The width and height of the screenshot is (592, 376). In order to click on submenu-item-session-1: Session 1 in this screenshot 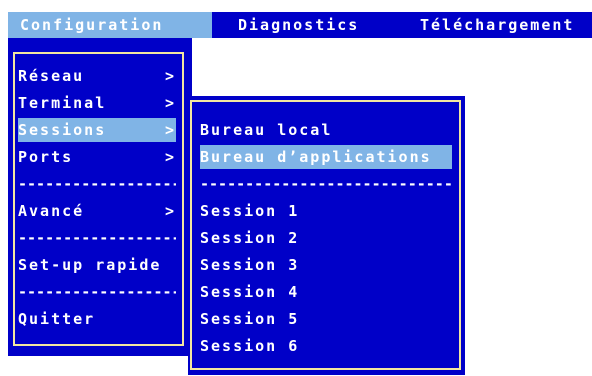, I will do `click(249, 211)`.